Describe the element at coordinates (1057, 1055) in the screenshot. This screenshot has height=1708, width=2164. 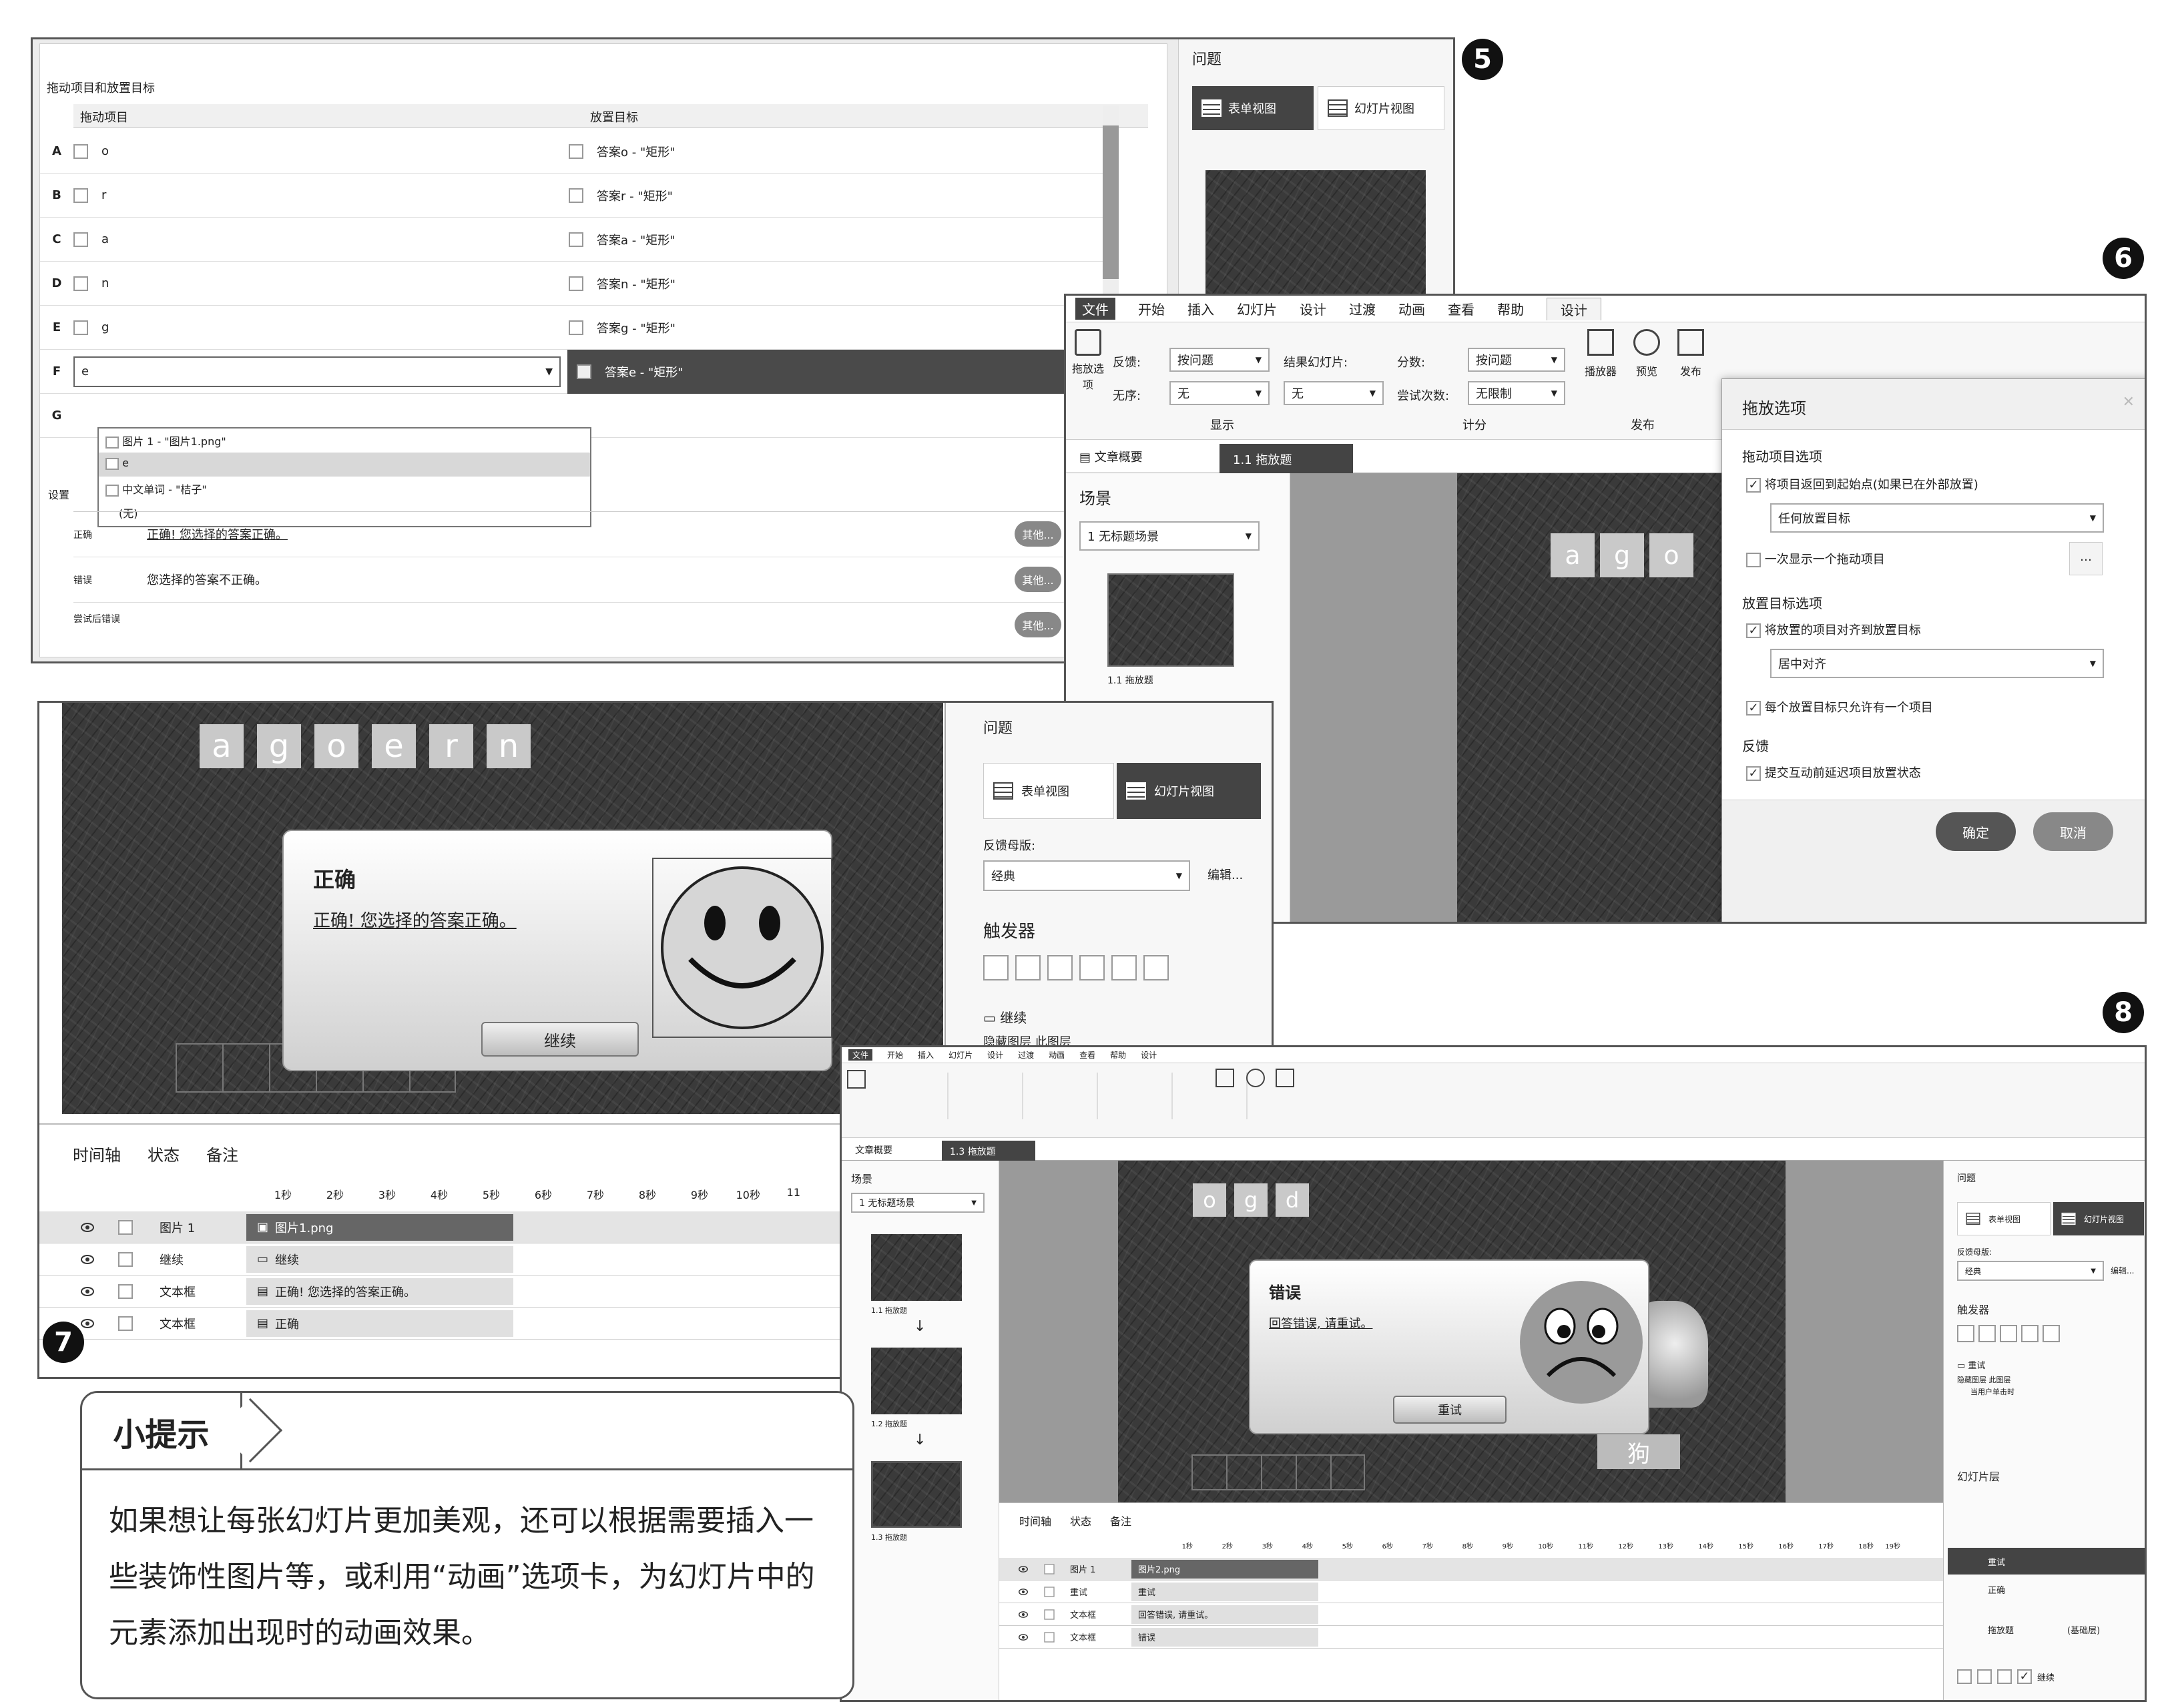
I see `tab-animations: 动画` at that location.